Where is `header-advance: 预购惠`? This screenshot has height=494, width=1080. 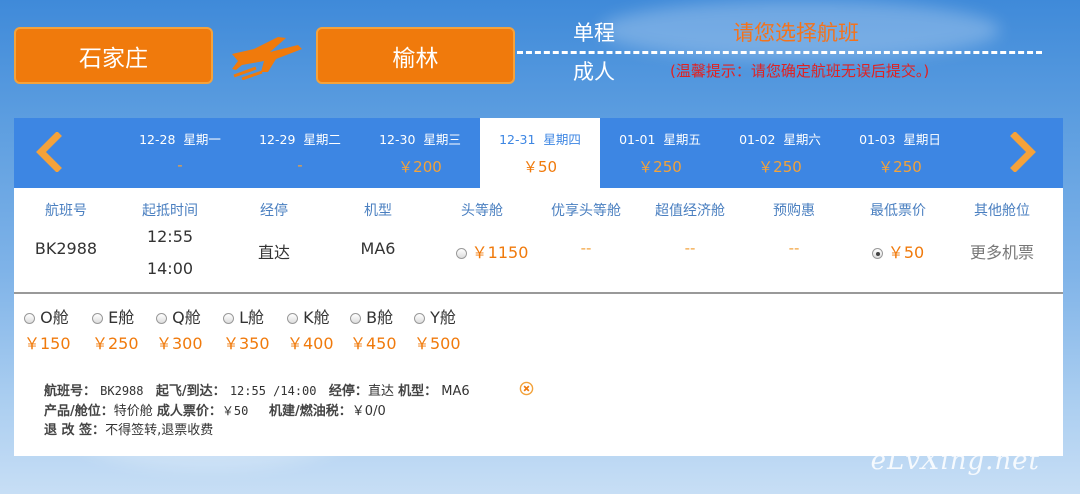 header-advance: 预购惠 is located at coordinates (794, 211).